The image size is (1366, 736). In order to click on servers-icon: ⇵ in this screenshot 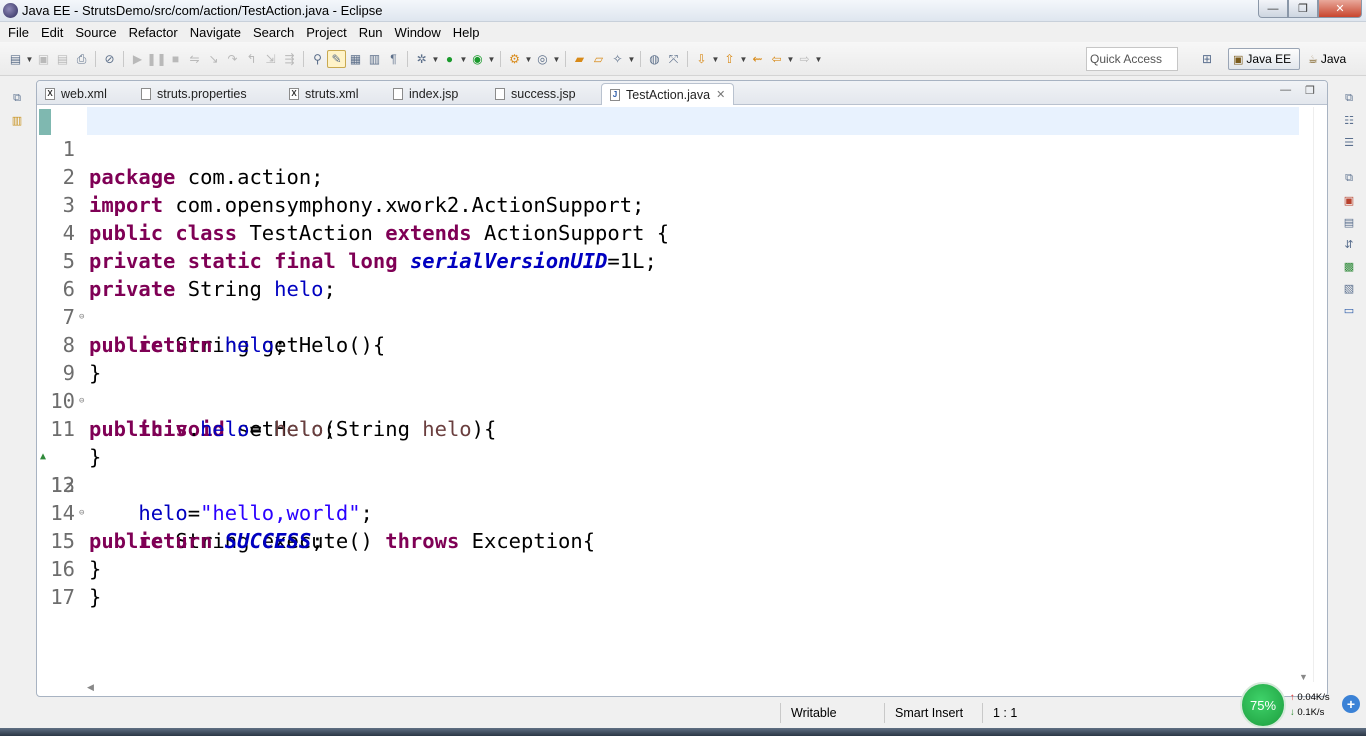, I will do `click(1349, 245)`.